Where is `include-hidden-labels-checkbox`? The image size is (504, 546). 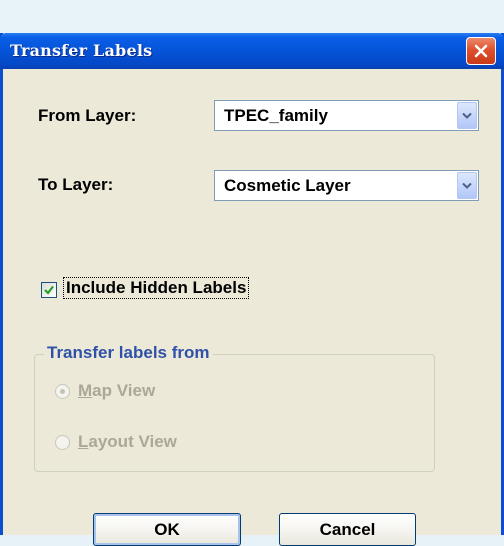
include-hidden-labels-checkbox is located at coordinates (49, 290).